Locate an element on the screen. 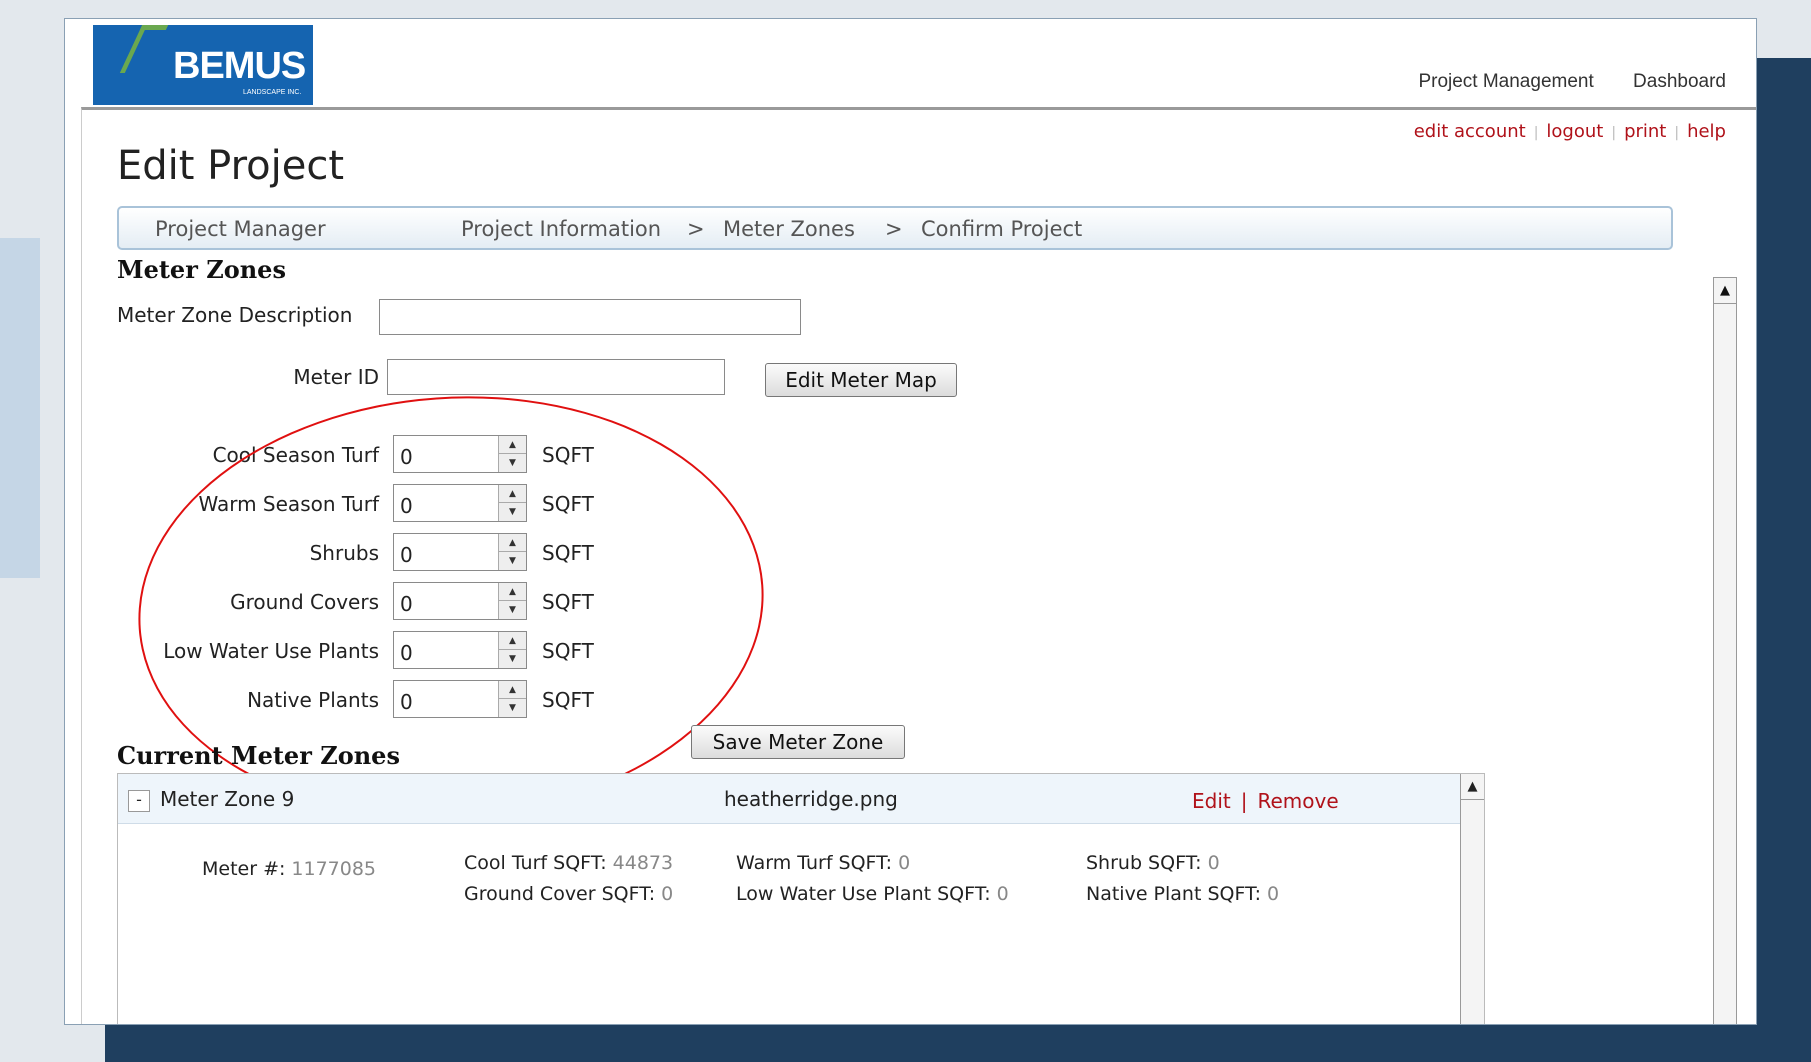 The height and width of the screenshot is (1062, 1811). meter-zones-heading: Meter Zones is located at coordinates (201, 269).